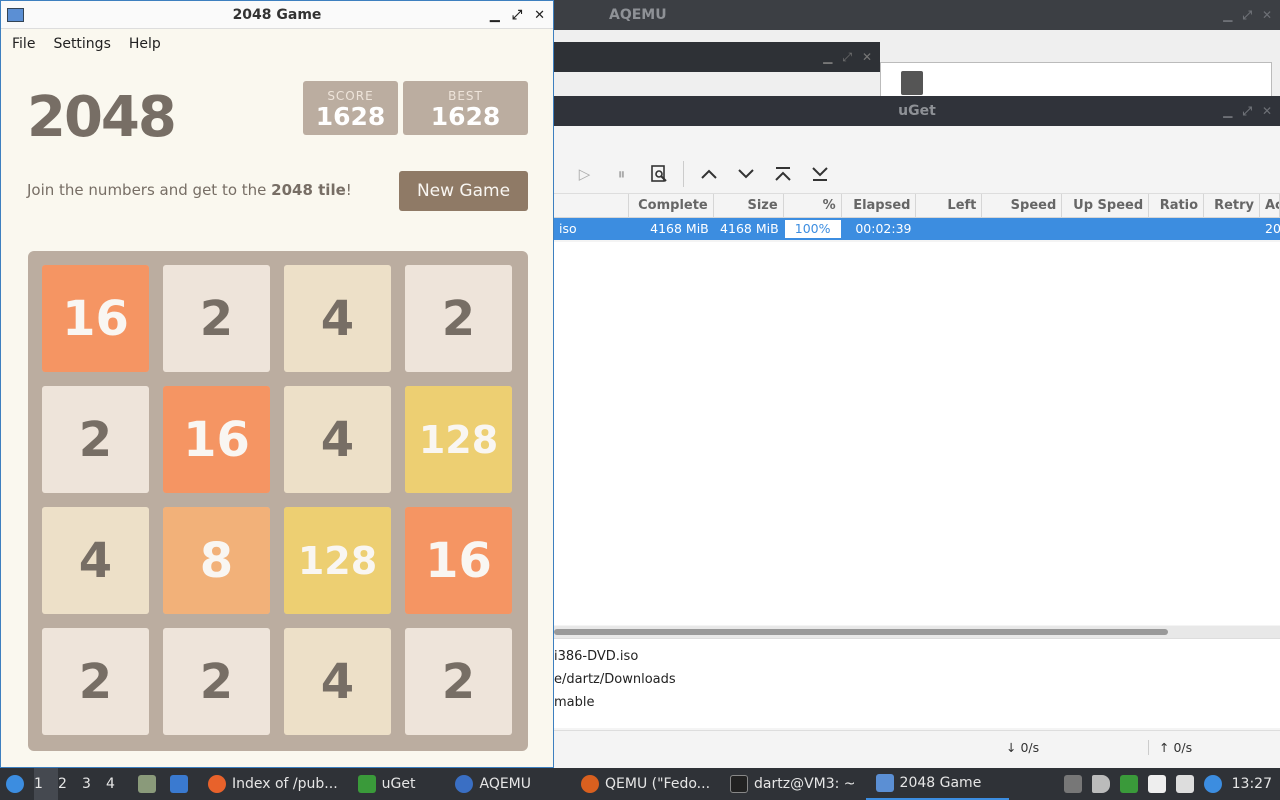 The width and height of the screenshot is (1280, 800). What do you see at coordinates (658, 174) in the screenshot?
I see `properties-icon` at bounding box center [658, 174].